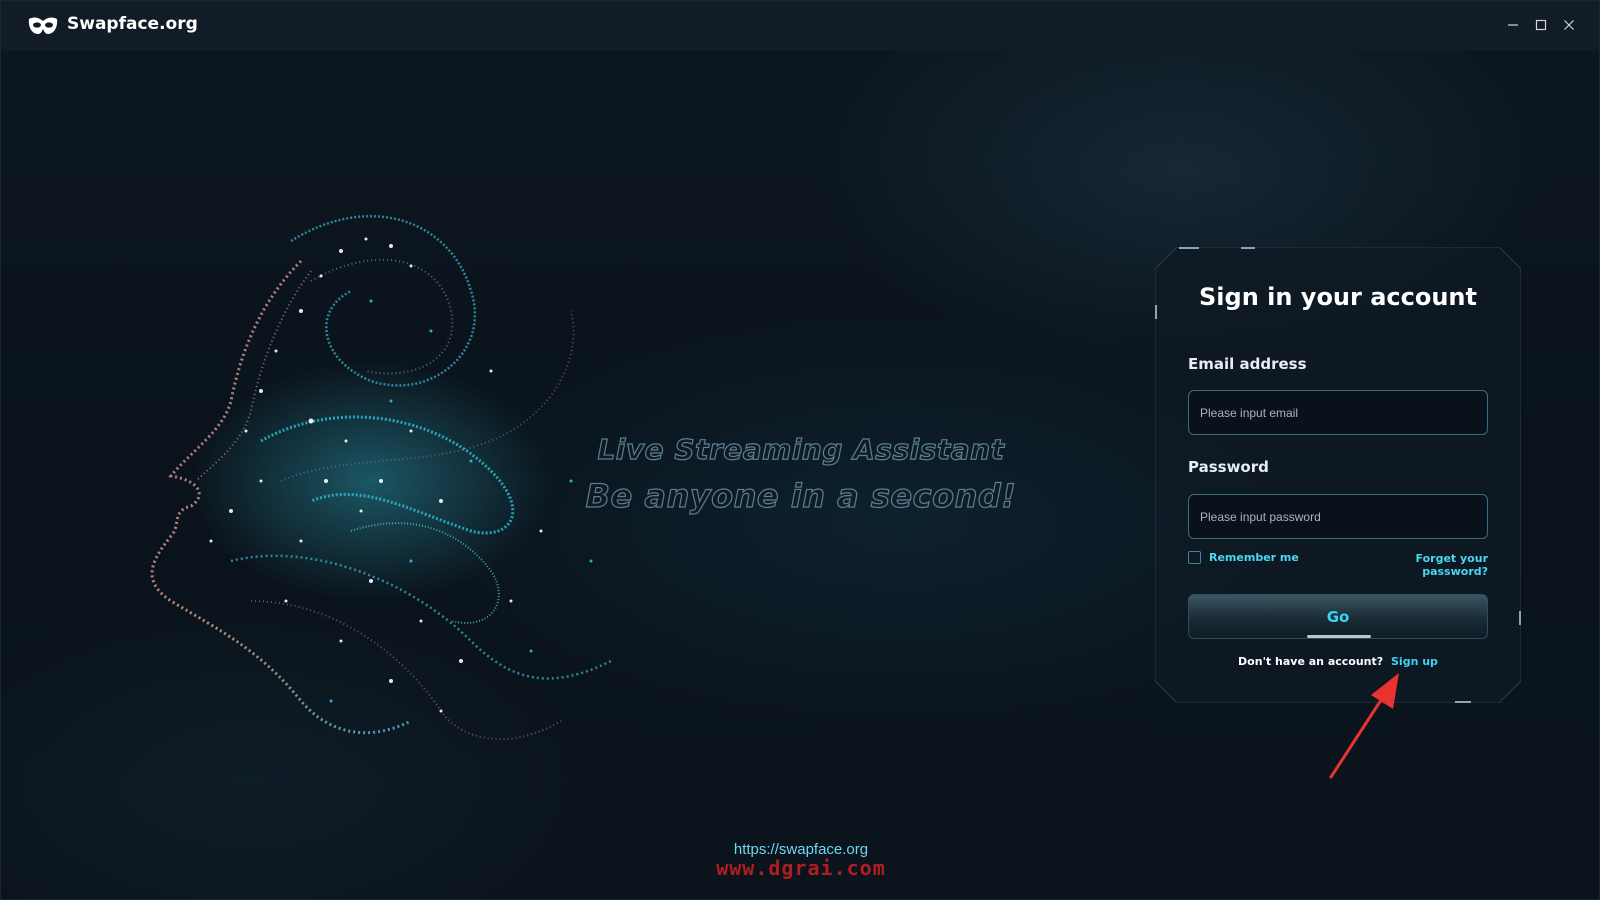 Image resolution: width=1600 pixels, height=900 pixels. I want to click on remember-me-toggle: Remember me, so click(1243, 557).